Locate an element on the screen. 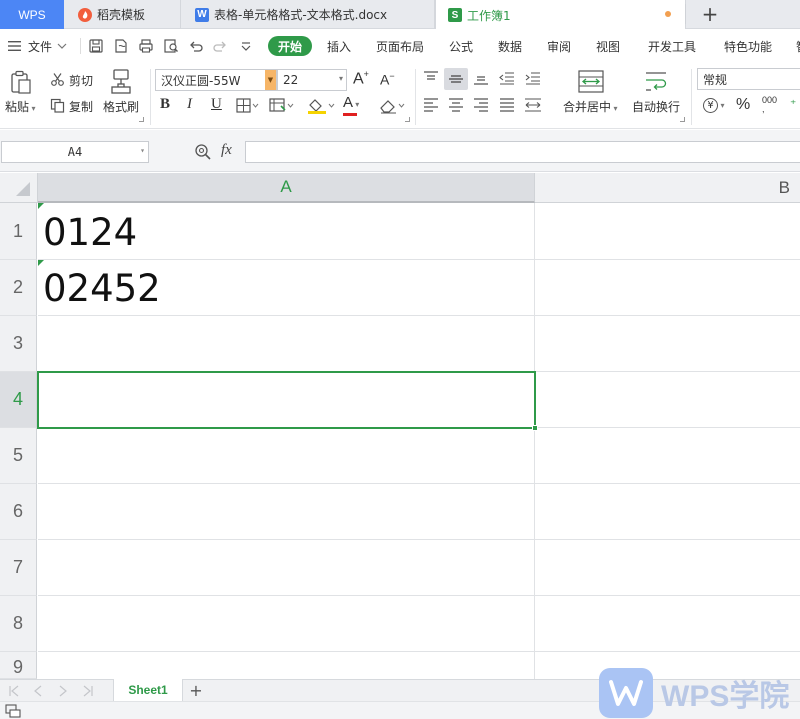  cell-b3 is located at coordinates (667, 344).